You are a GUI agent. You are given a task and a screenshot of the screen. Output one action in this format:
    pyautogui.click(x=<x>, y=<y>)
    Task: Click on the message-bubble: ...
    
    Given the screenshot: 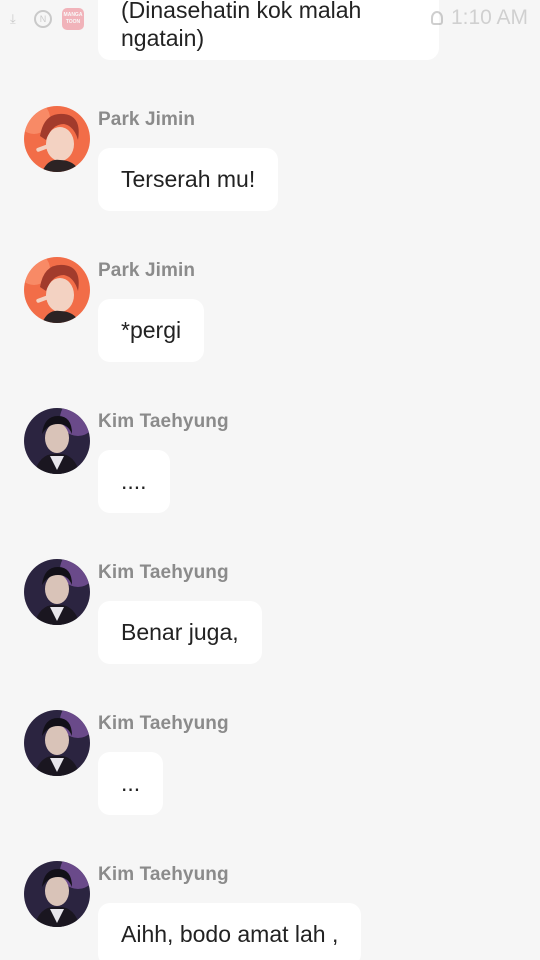 What is the action you would take?
    pyautogui.click(x=131, y=783)
    